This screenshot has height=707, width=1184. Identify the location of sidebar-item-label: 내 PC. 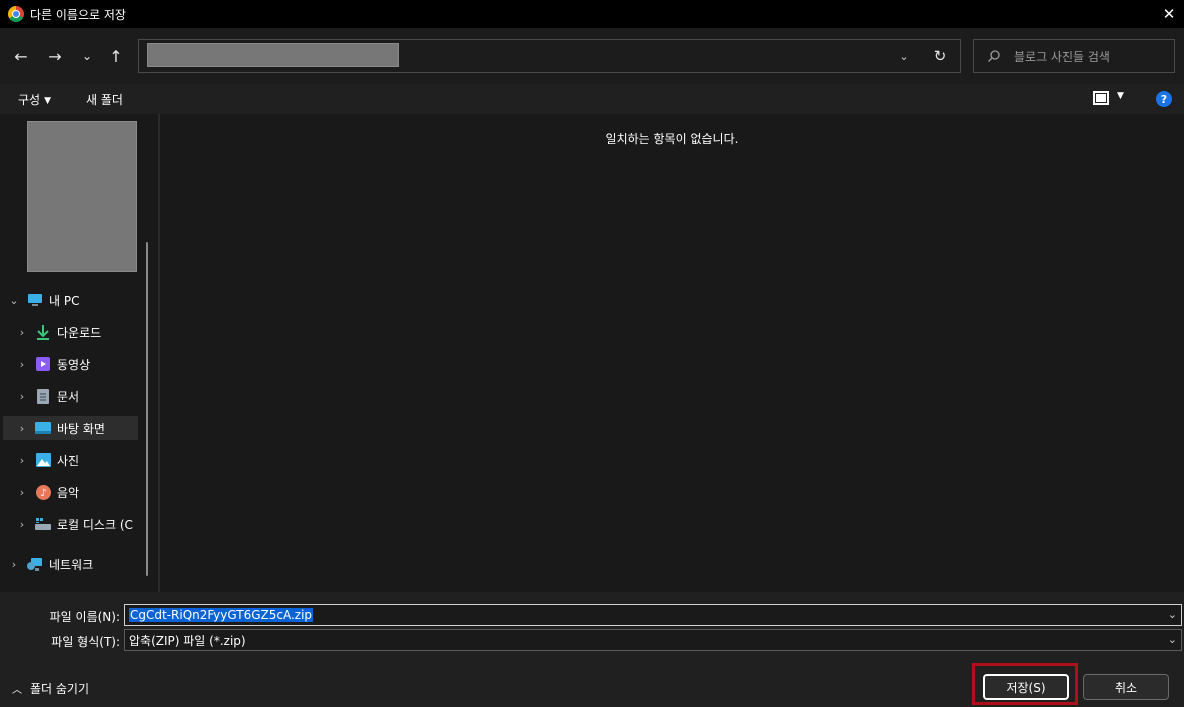
(64, 300).